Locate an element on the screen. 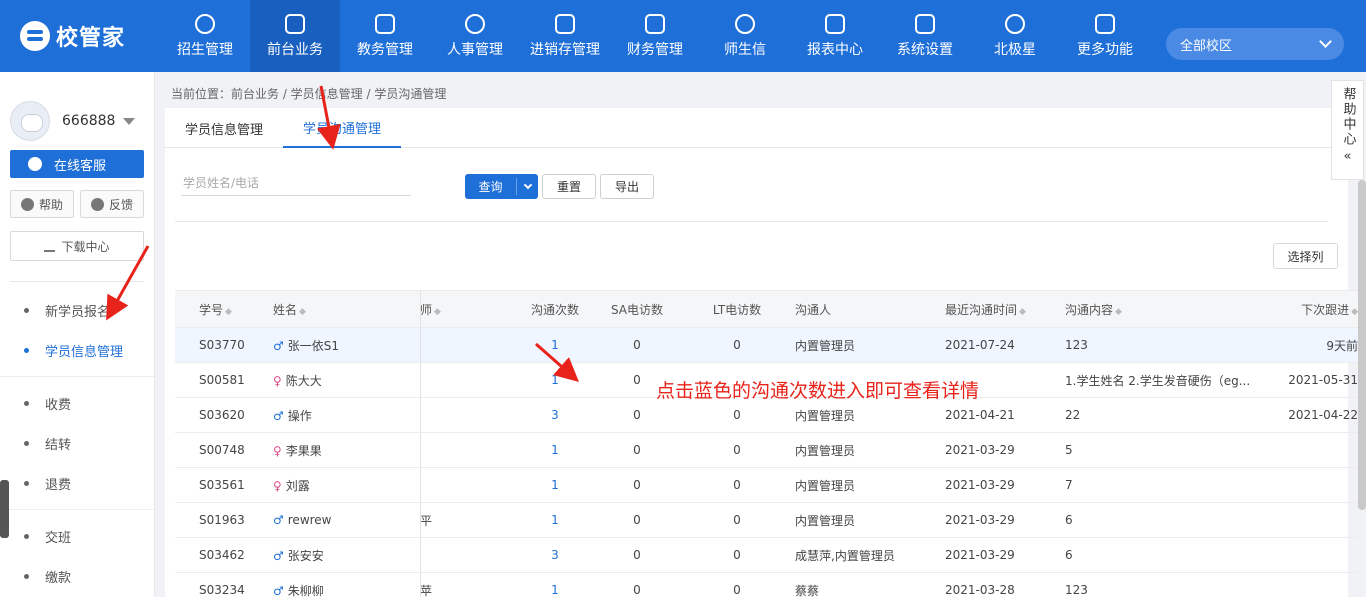  help-center-panel: 帮助中心 « is located at coordinates (1347, 130).